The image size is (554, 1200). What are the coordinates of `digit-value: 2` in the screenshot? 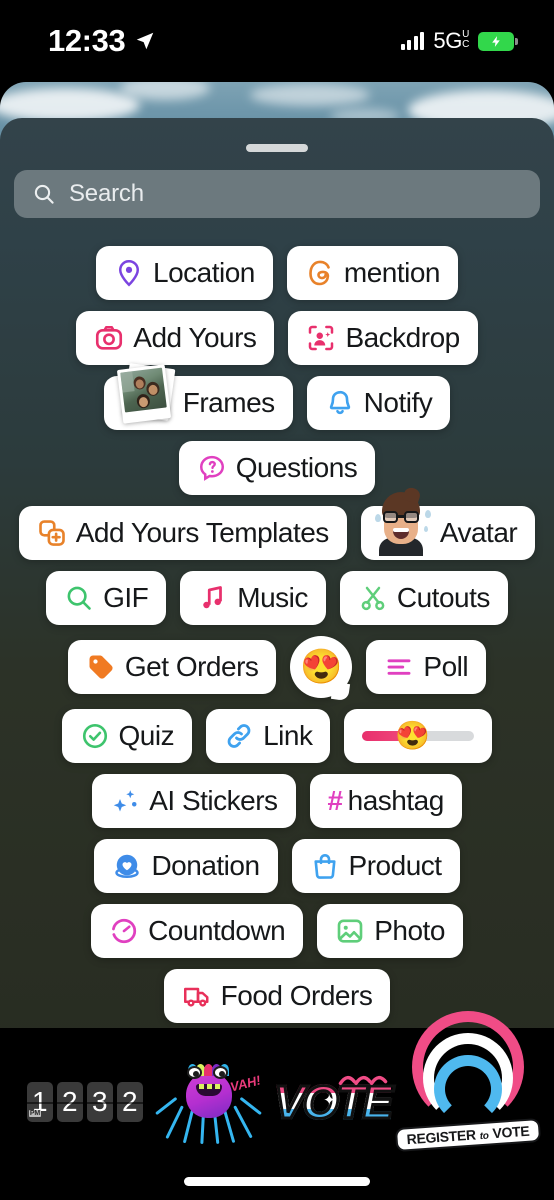 It's located at (70, 1101).